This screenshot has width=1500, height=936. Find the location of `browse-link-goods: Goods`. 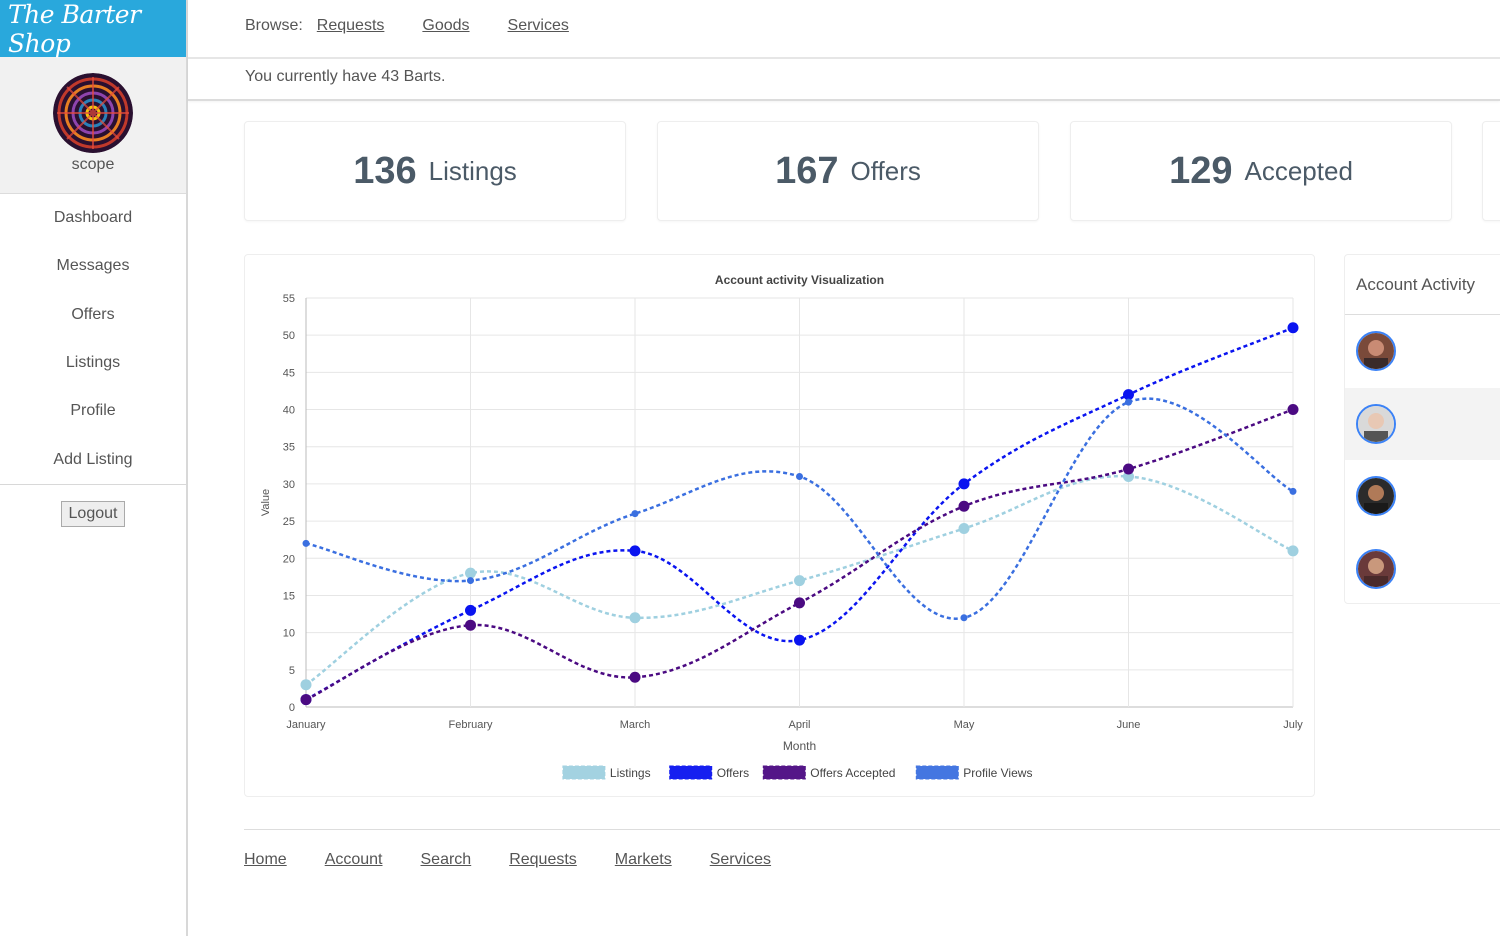

browse-link-goods: Goods is located at coordinates (445, 26).